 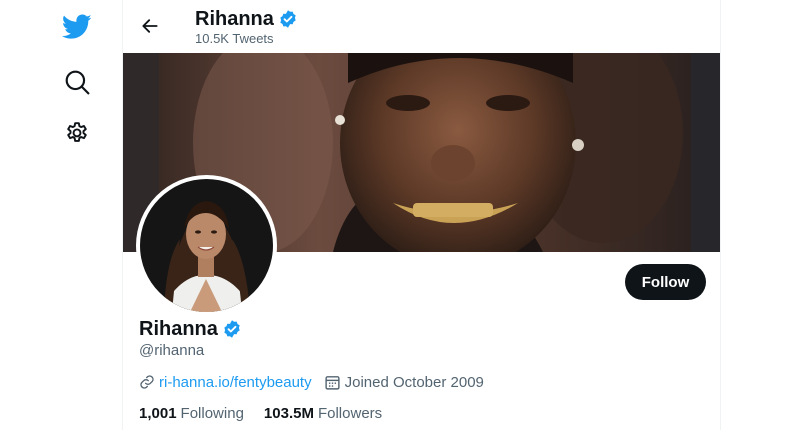 I want to click on profile-display-name: Rihanna, so click(x=178, y=328).